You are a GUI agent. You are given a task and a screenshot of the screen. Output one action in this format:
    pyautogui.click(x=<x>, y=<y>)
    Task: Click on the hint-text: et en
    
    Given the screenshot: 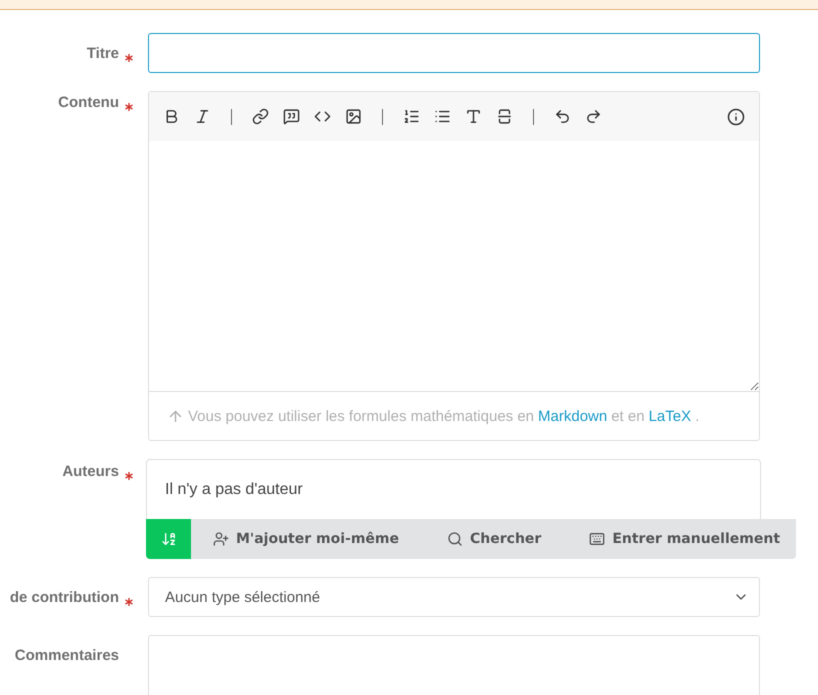 What is the action you would take?
    pyautogui.click(x=628, y=416)
    